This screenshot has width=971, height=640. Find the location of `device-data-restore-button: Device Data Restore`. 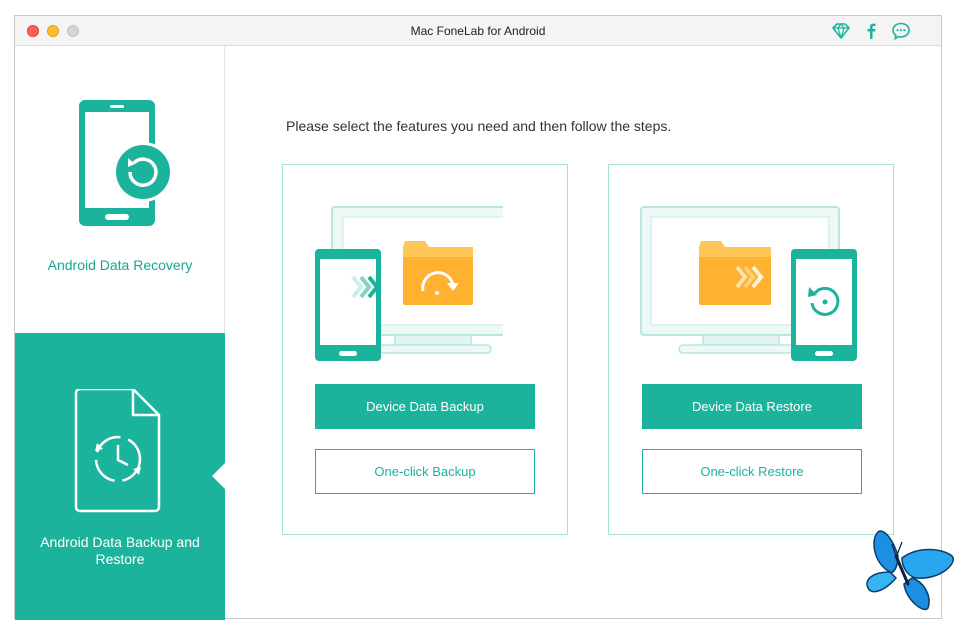

device-data-restore-button: Device Data Restore is located at coordinates (752, 406).